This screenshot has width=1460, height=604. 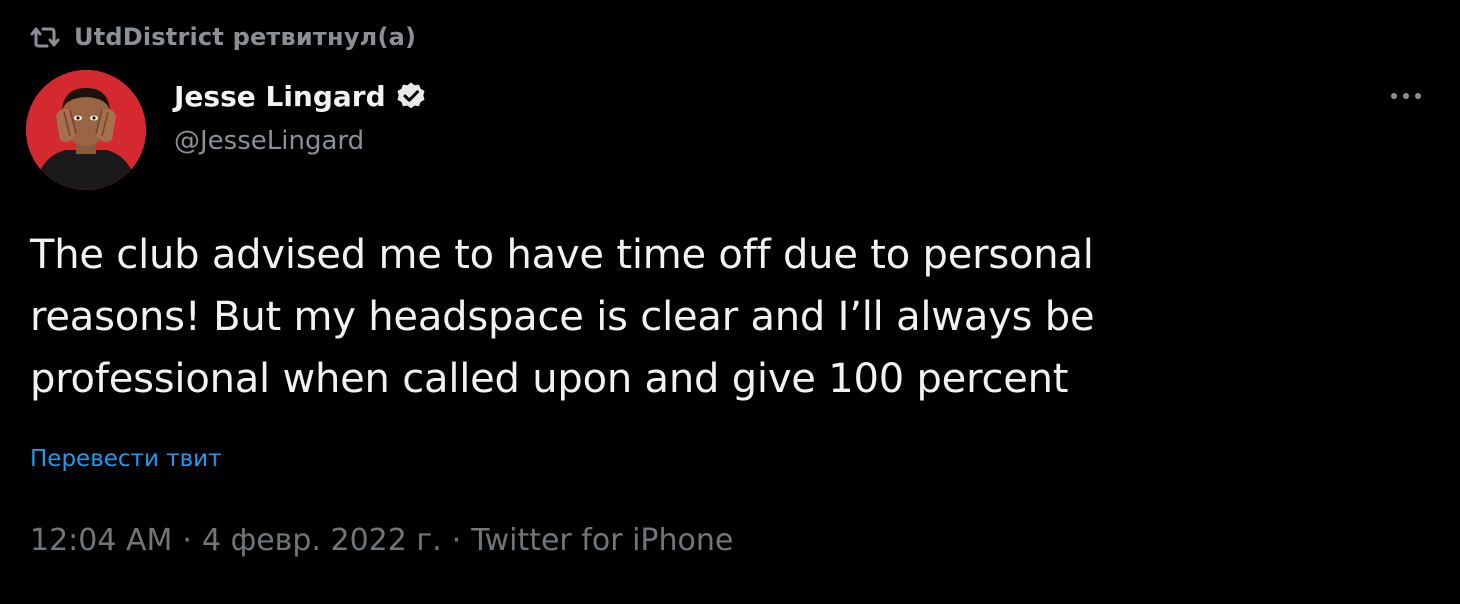 What do you see at coordinates (602, 540) in the screenshot?
I see `tweet-source: Twitter for iPhone` at bounding box center [602, 540].